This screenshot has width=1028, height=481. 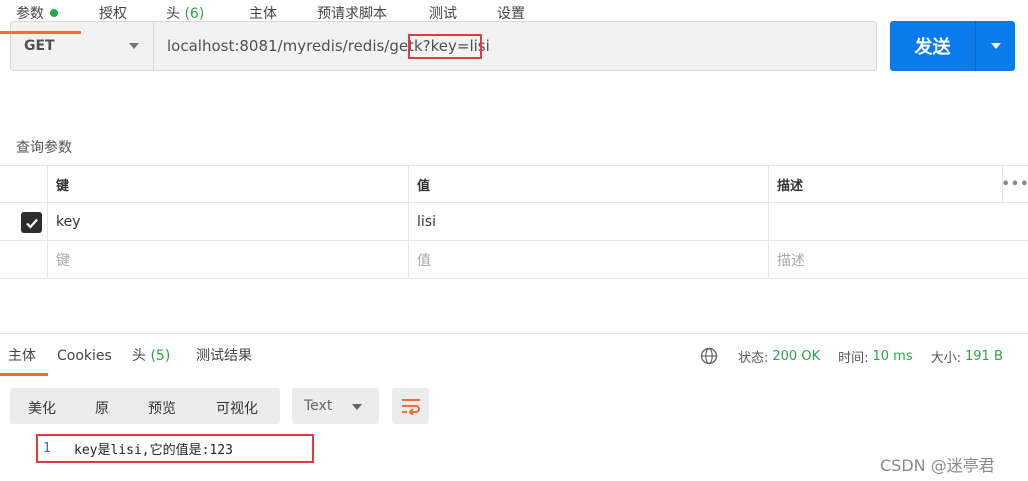 I want to click on visualize-button: 可视化, so click(x=237, y=408).